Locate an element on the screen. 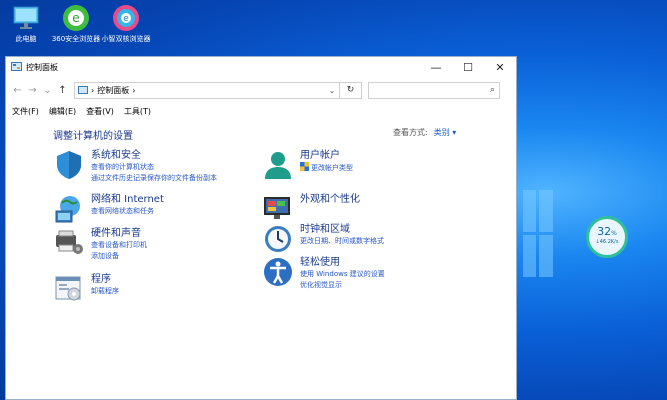  desktop-icon-xiaozhi-browser: e 小智双核浏览器 is located at coordinates (126, 24).